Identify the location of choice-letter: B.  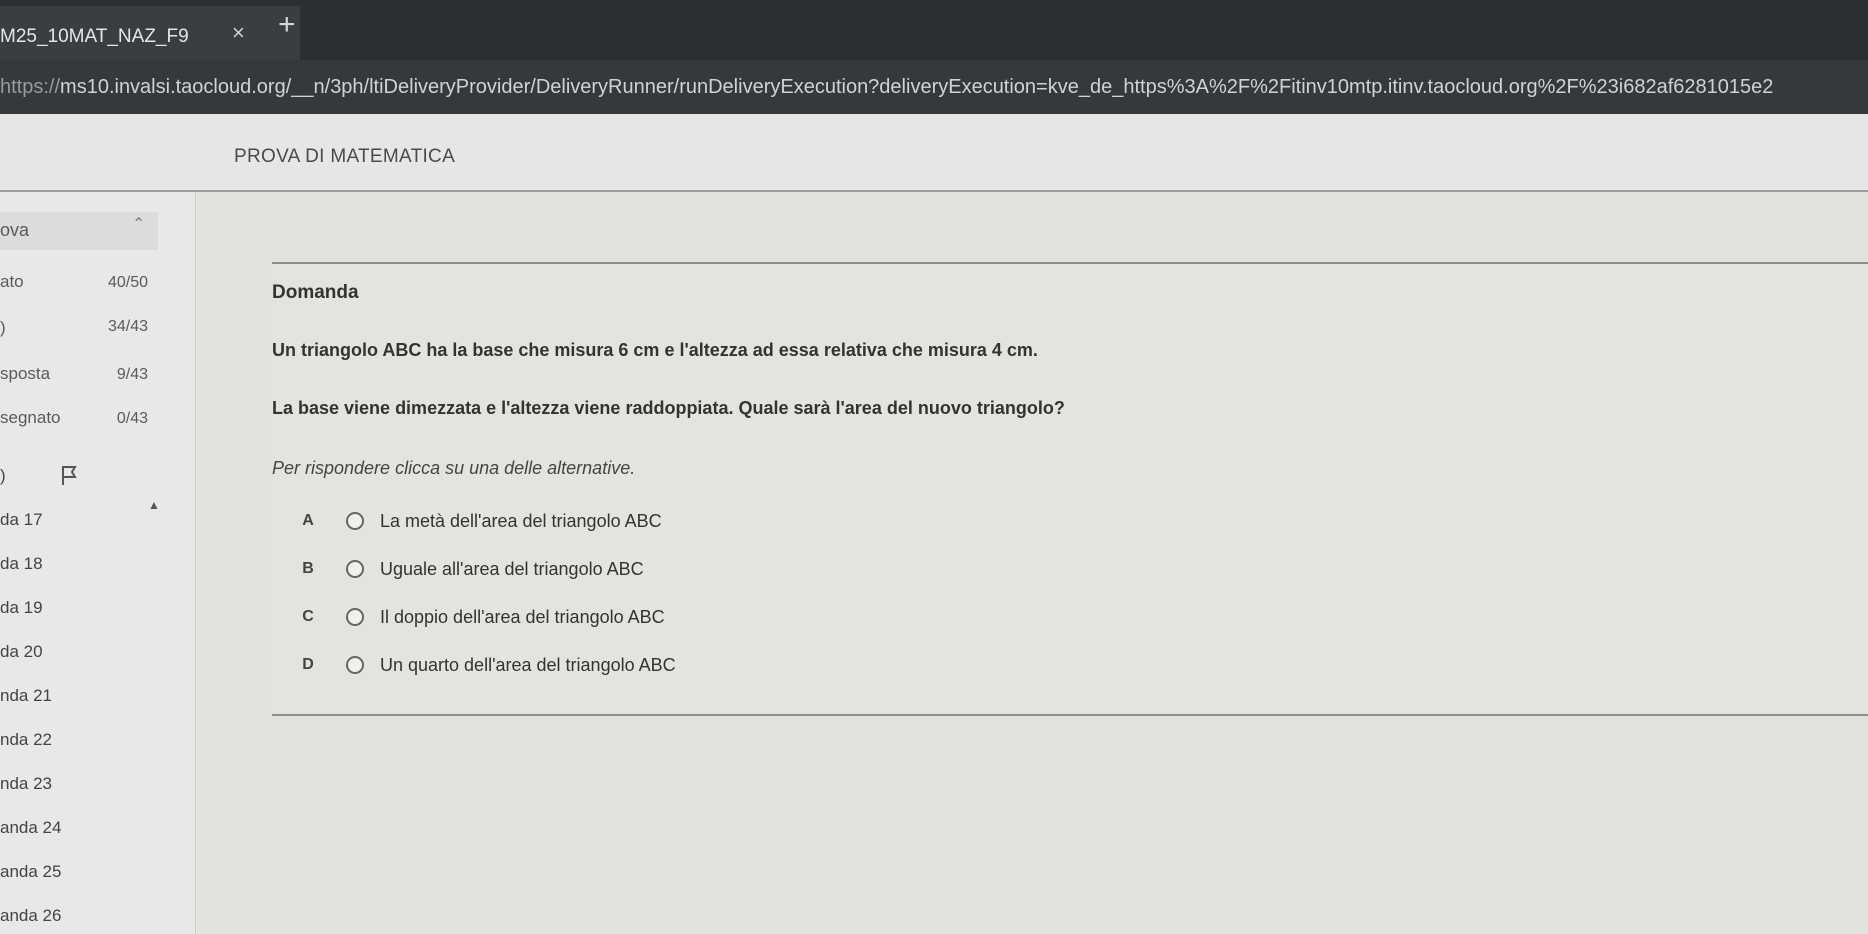
(308, 568).